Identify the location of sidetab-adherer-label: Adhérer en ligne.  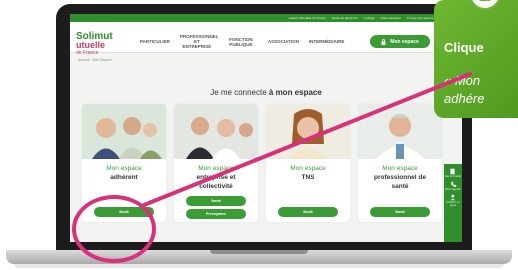
(453, 203).